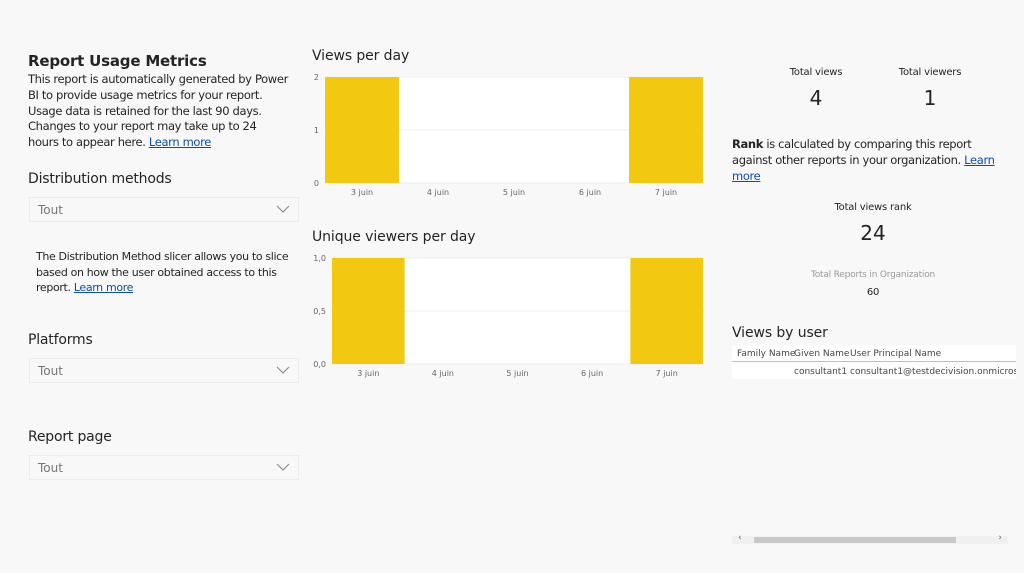  I want to click on distribution-methods-dropdown: Tout, so click(164, 209).